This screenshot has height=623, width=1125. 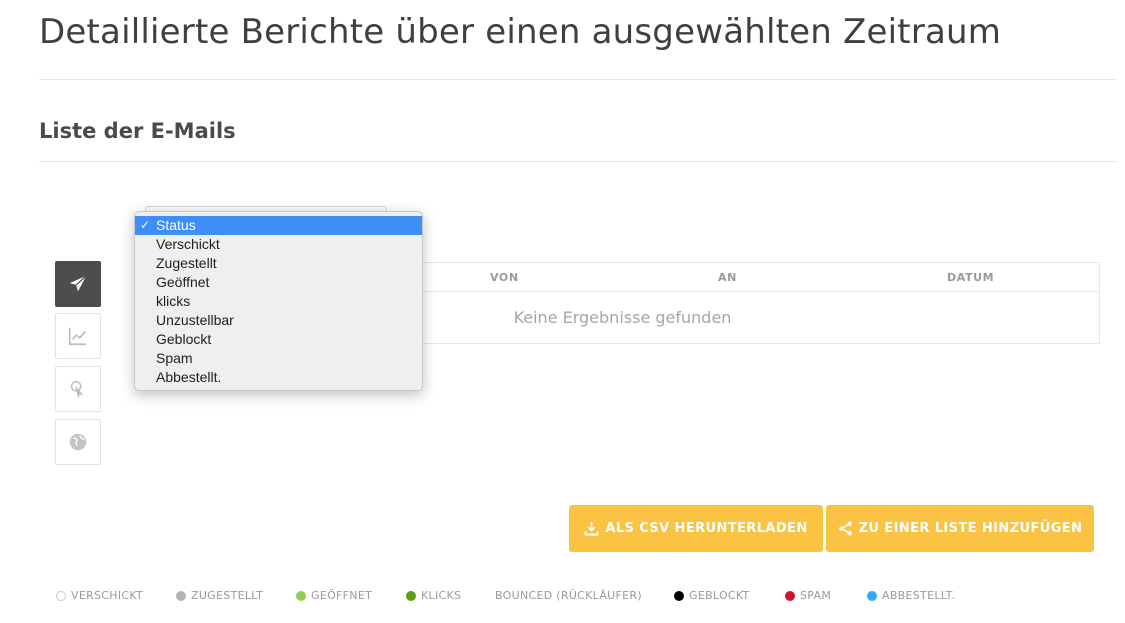 I want to click on paper-plane-icon, so click(x=78, y=283).